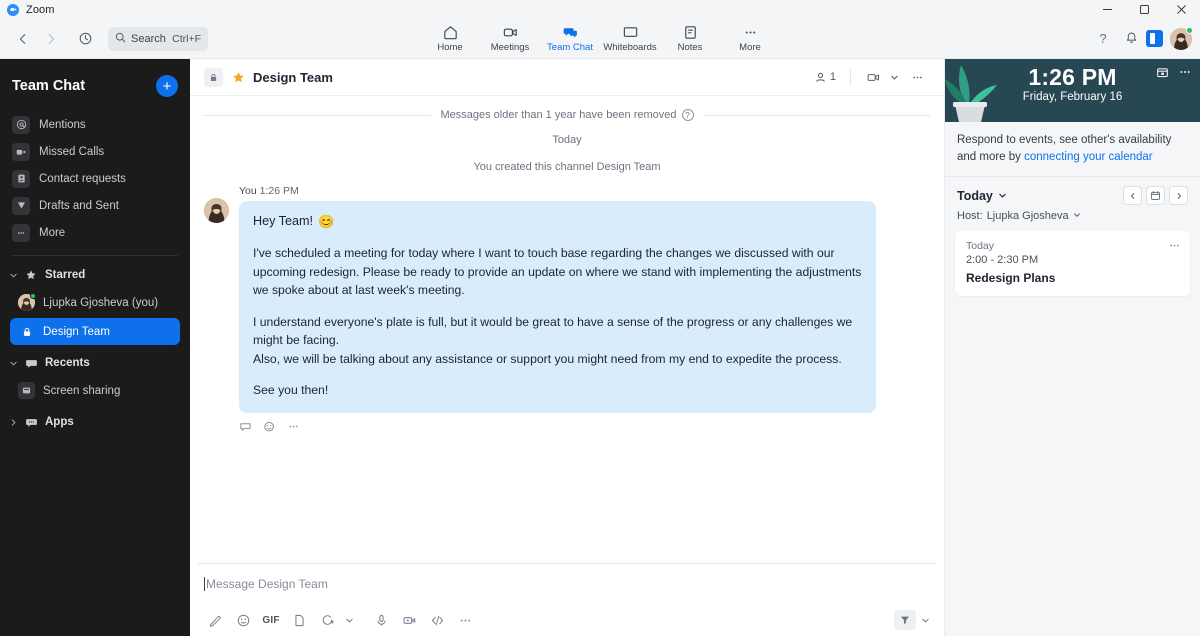 This screenshot has height=636, width=1200. I want to click on page-title: Design Team, so click(293, 77).